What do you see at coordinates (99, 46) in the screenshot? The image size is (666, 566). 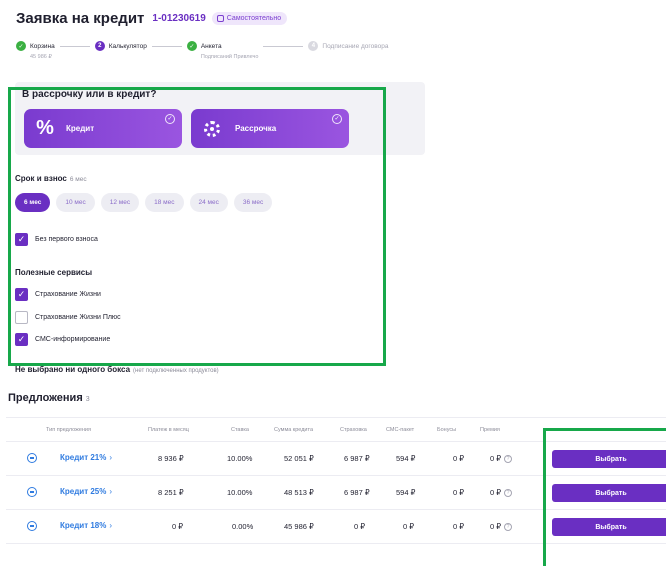 I see `step-number: 2` at bounding box center [99, 46].